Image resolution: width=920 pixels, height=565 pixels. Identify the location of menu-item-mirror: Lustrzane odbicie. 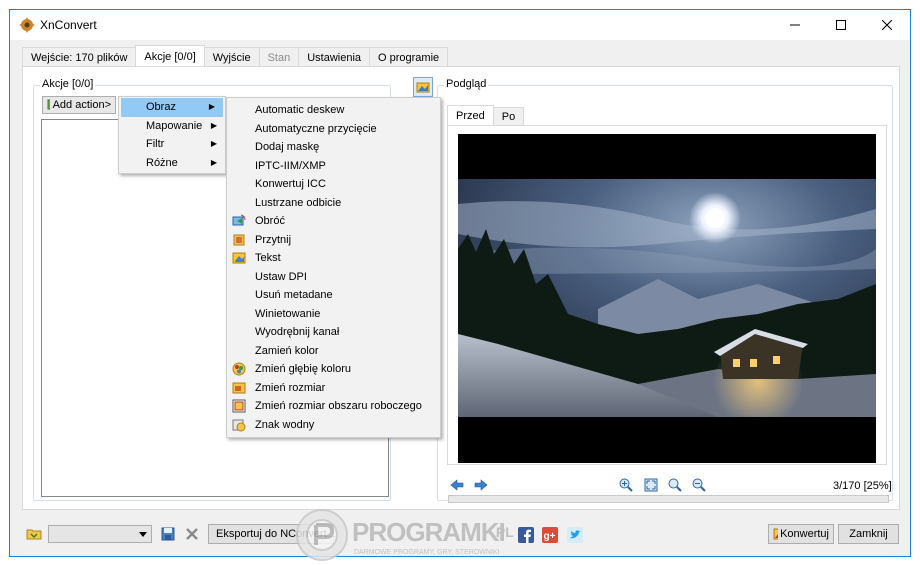
(333, 203).